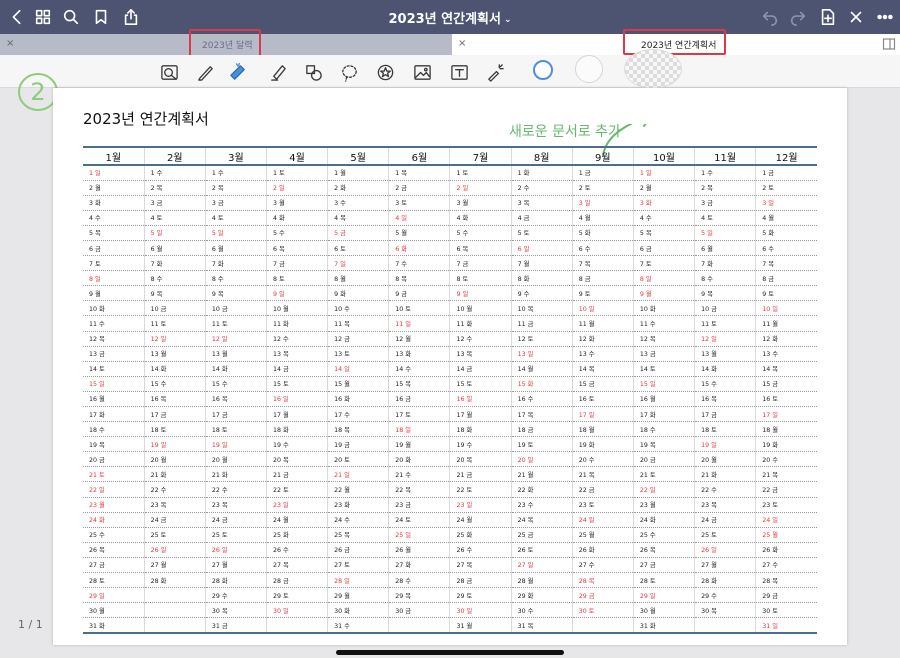 The width and height of the screenshot is (900, 658). Describe the element at coordinates (358, 535) in the screenshot. I see `day-cell: 25 목` at that location.